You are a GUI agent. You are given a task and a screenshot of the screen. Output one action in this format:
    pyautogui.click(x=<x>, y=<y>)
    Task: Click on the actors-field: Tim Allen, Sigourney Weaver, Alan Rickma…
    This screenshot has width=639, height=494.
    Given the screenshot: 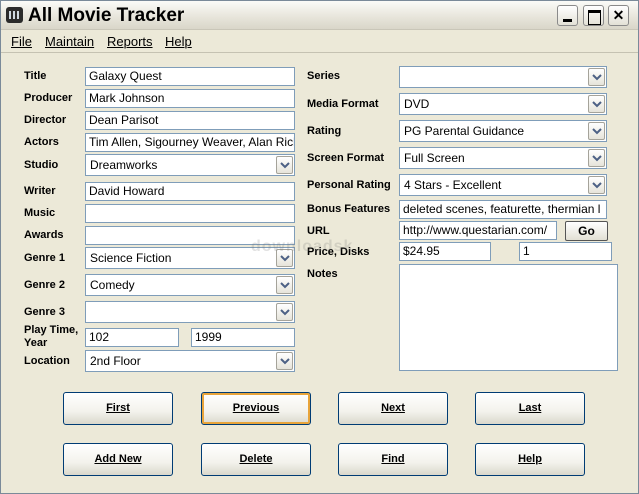 What is the action you would take?
    pyautogui.click(x=190, y=142)
    